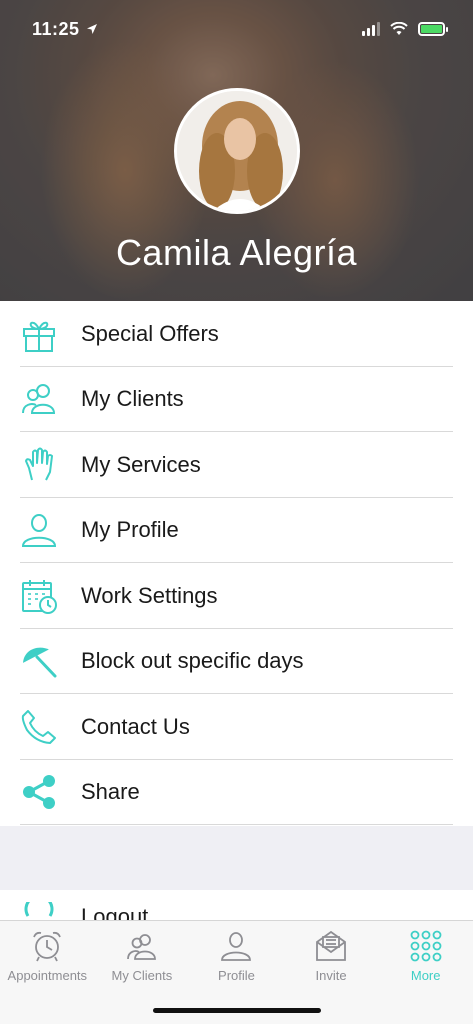 The image size is (473, 1024). Describe the element at coordinates (236, 530) in the screenshot. I see `menu-item-my-profile: My Profile` at that location.